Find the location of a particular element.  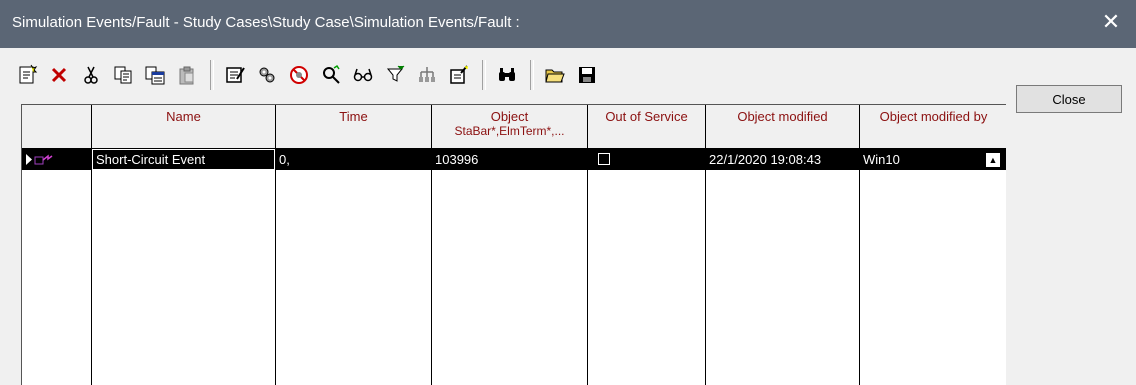

column-header-time: Time is located at coordinates (353, 127).